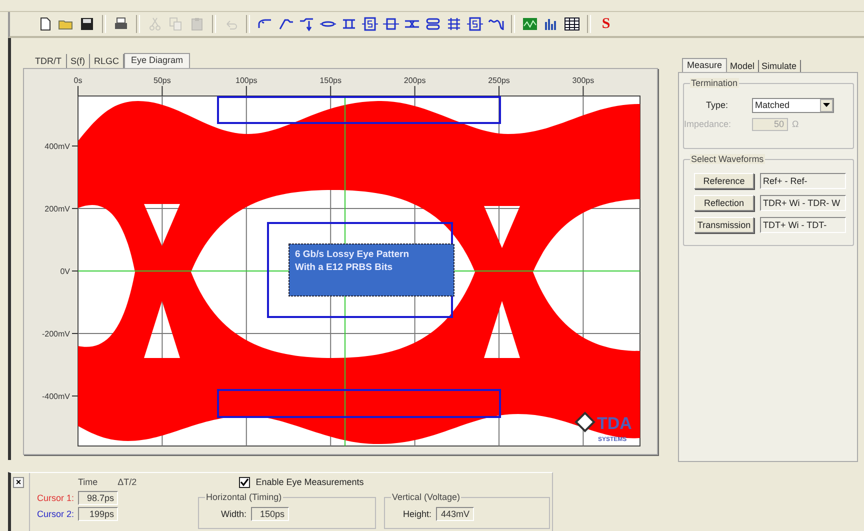  Describe the element at coordinates (127, 482) in the screenshot. I see `column-header: ΔT/2` at that location.